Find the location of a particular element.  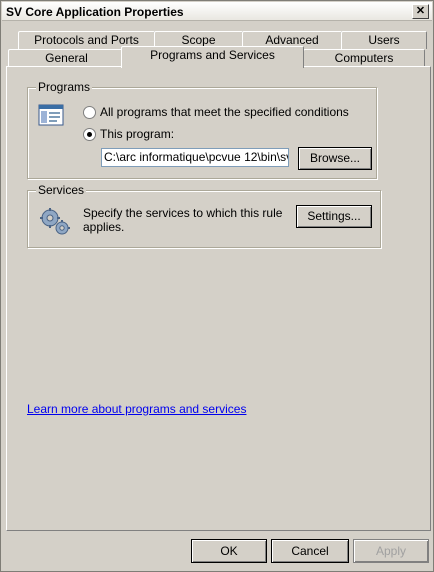

services-description-line2: applies. is located at coordinates (104, 227).